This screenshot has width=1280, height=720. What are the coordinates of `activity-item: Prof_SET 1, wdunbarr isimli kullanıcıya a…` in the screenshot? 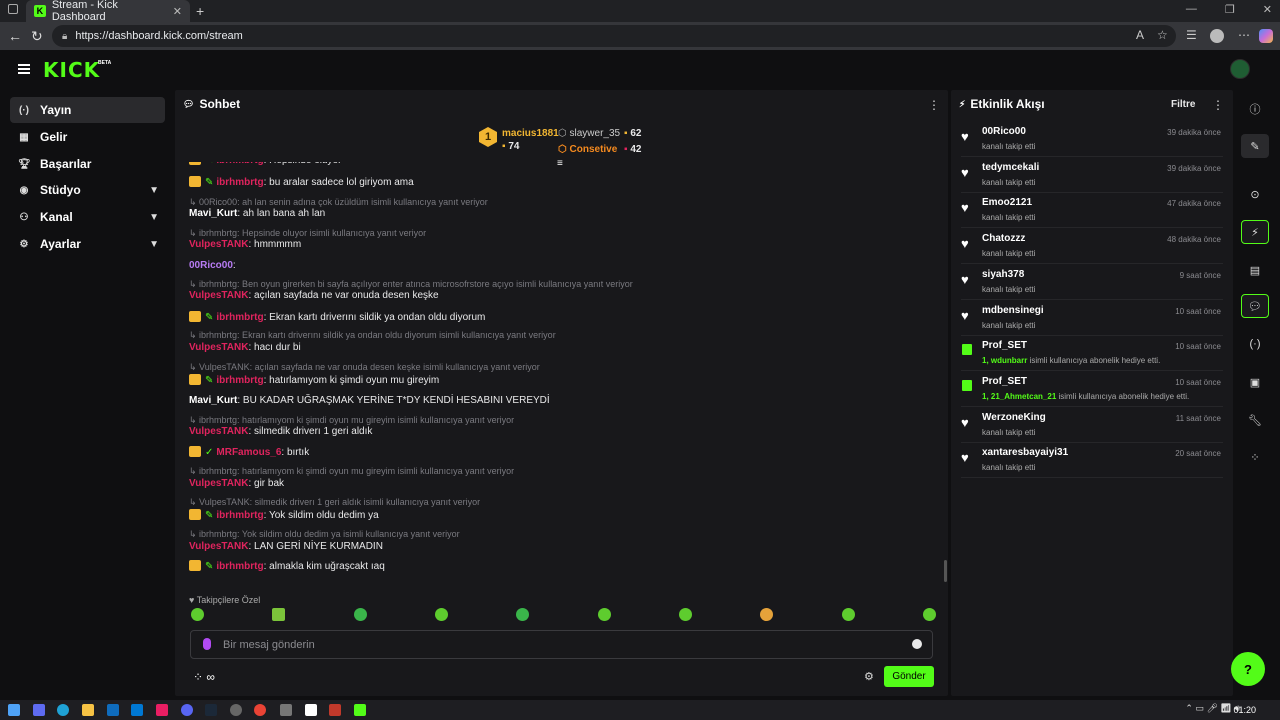 It's located at (1092, 354).